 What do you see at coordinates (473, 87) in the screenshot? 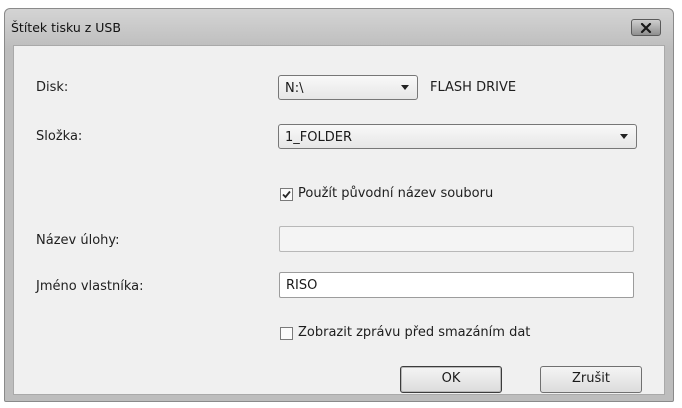
I see `disk-name: FLASH DRIVE` at bounding box center [473, 87].